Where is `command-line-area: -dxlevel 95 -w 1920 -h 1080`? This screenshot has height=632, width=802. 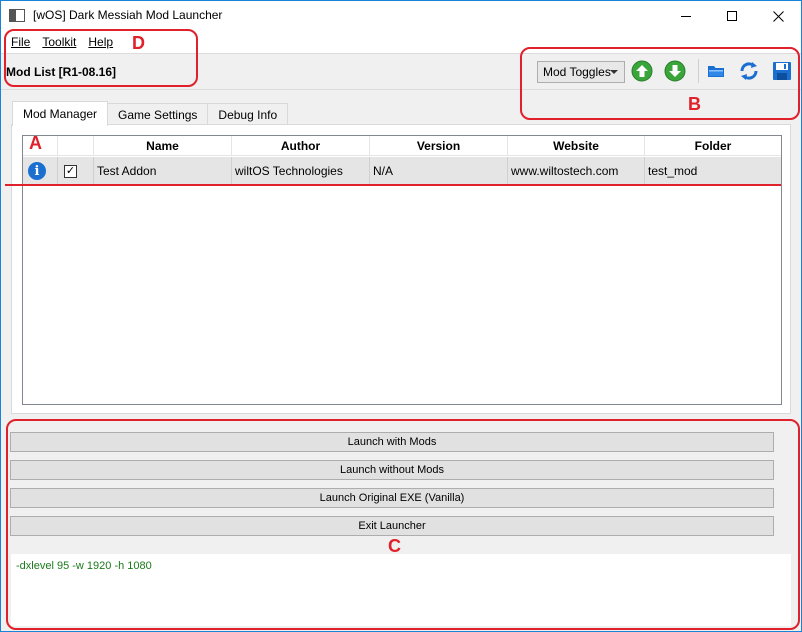 command-line-area: -dxlevel 95 -w 1920 -h 1080 is located at coordinates (401, 590).